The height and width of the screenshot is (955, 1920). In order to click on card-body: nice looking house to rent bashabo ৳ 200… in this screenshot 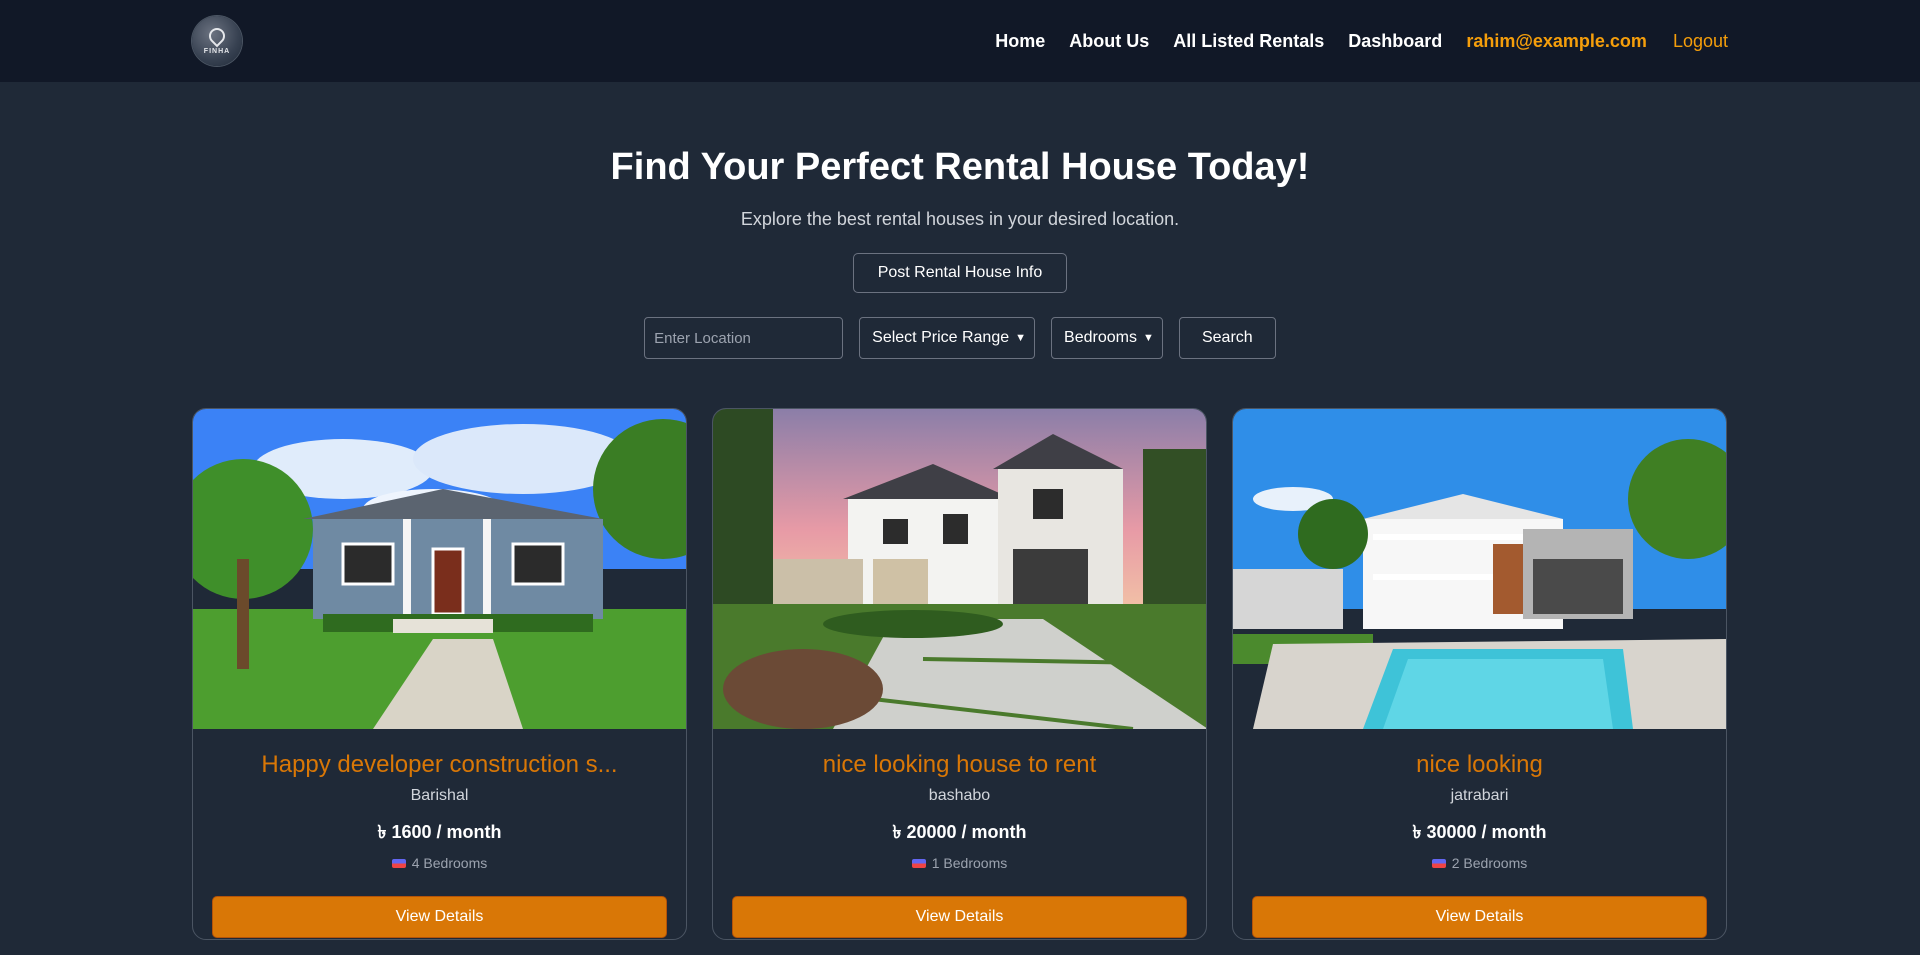, I will do `click(959, 833)`.